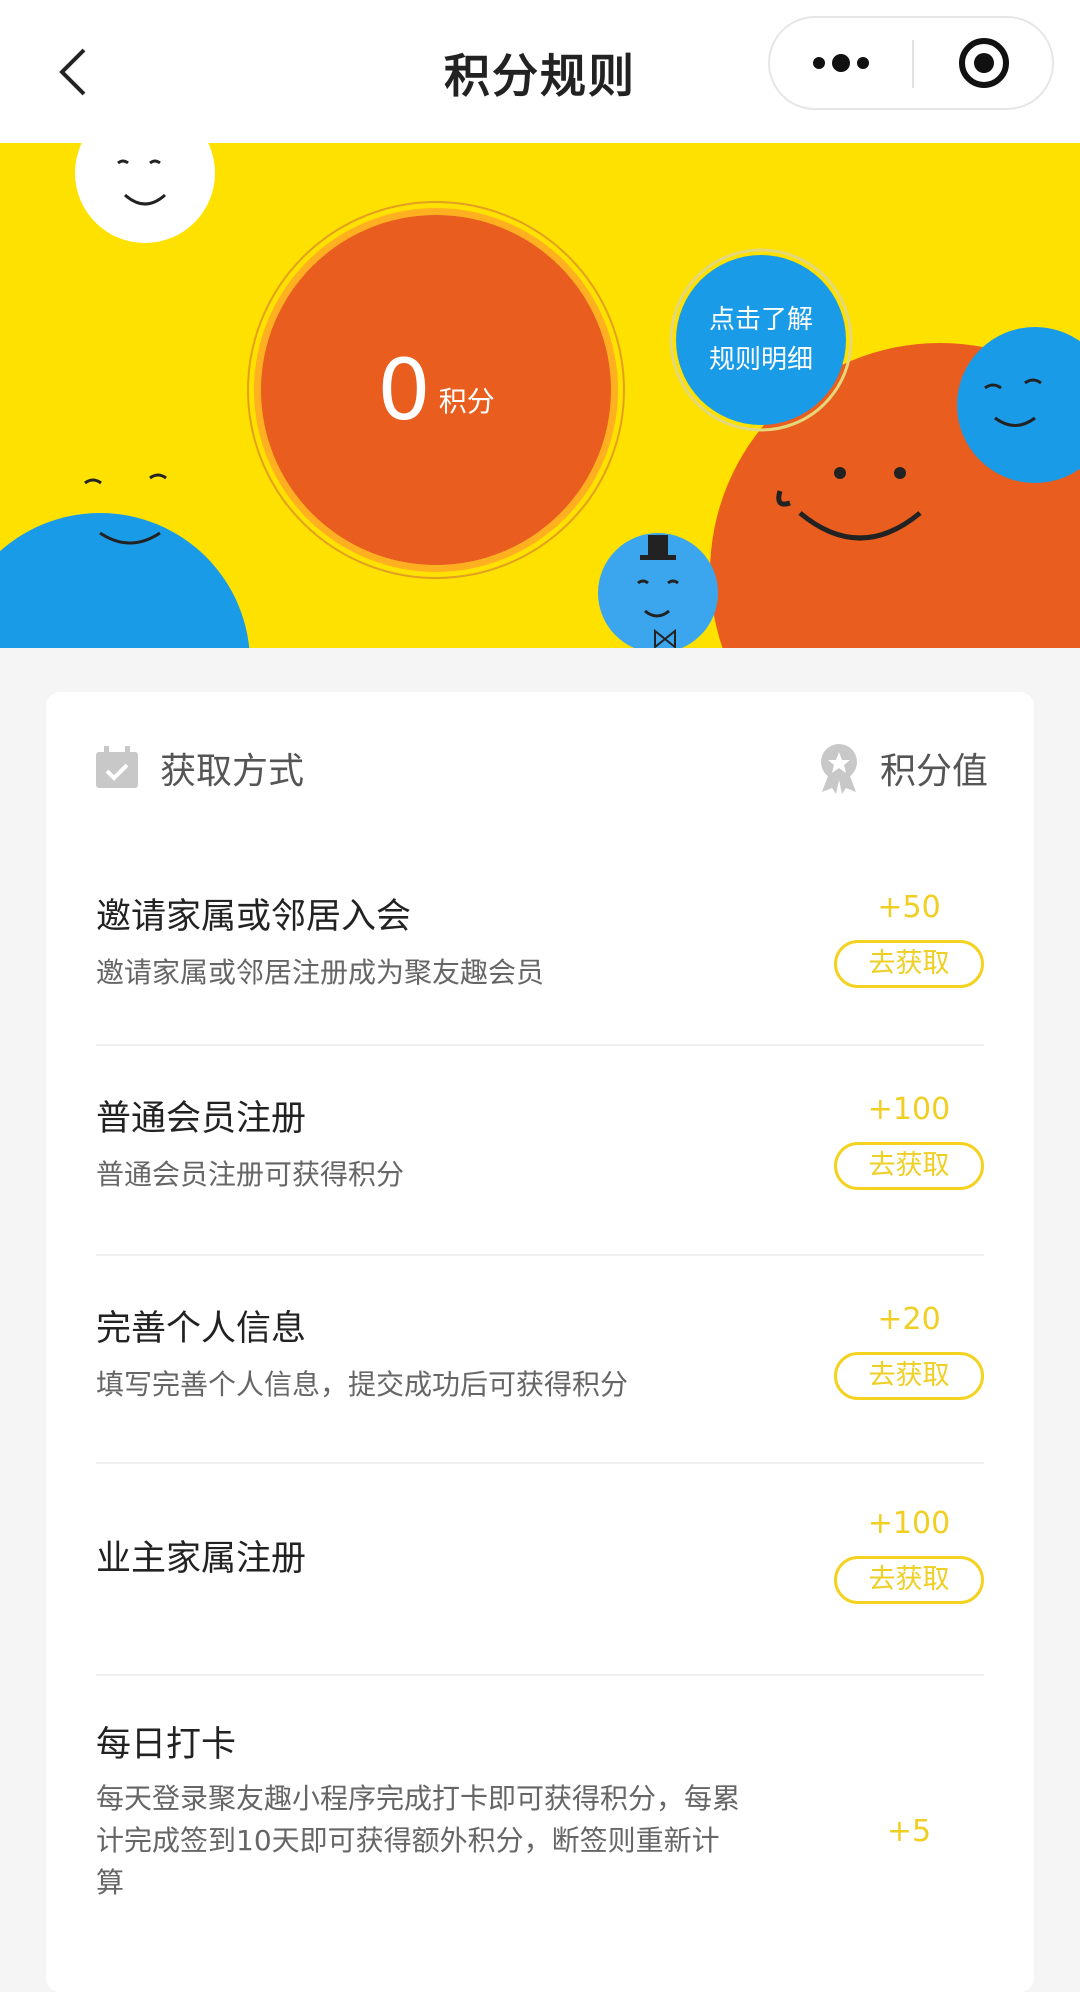 This screenshot has height=1992, width=1080. What do you see at coordinates (466, 401) in the screenshot?
I see `points-unit: 积分` at bounding box center [466, 401].